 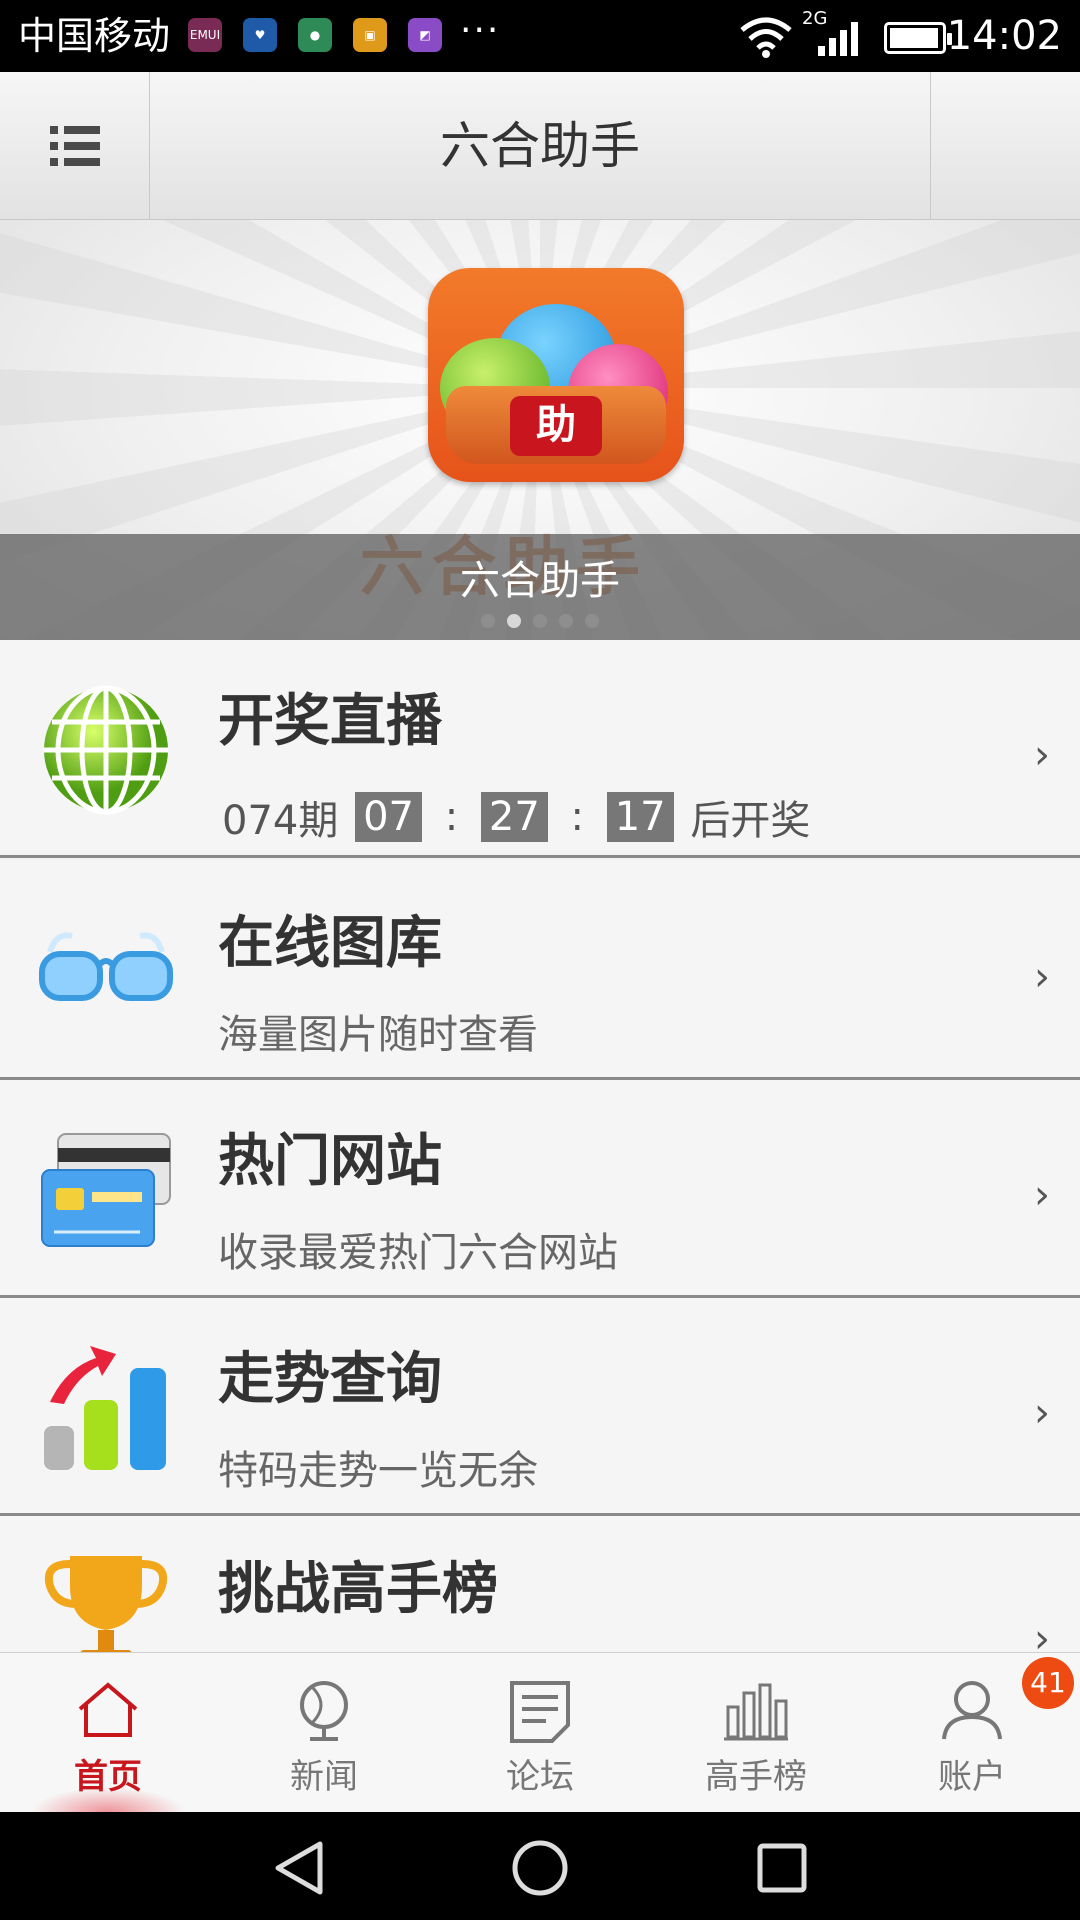 I want to click on gallery-icon: ◩, so click(x=425, y=35).